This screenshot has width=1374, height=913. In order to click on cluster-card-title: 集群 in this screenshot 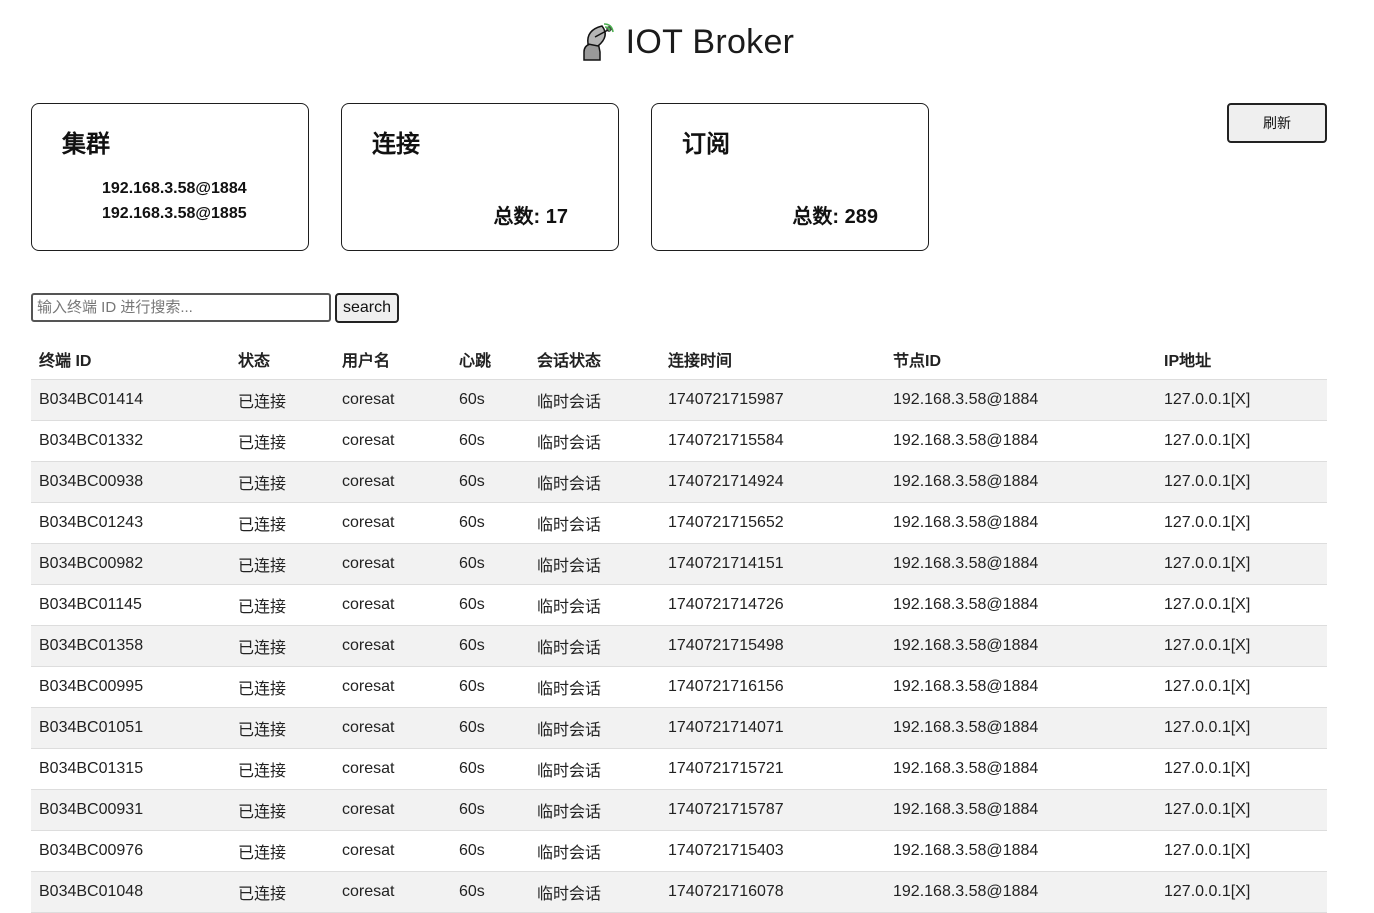, I will do `click(86, 144)`.